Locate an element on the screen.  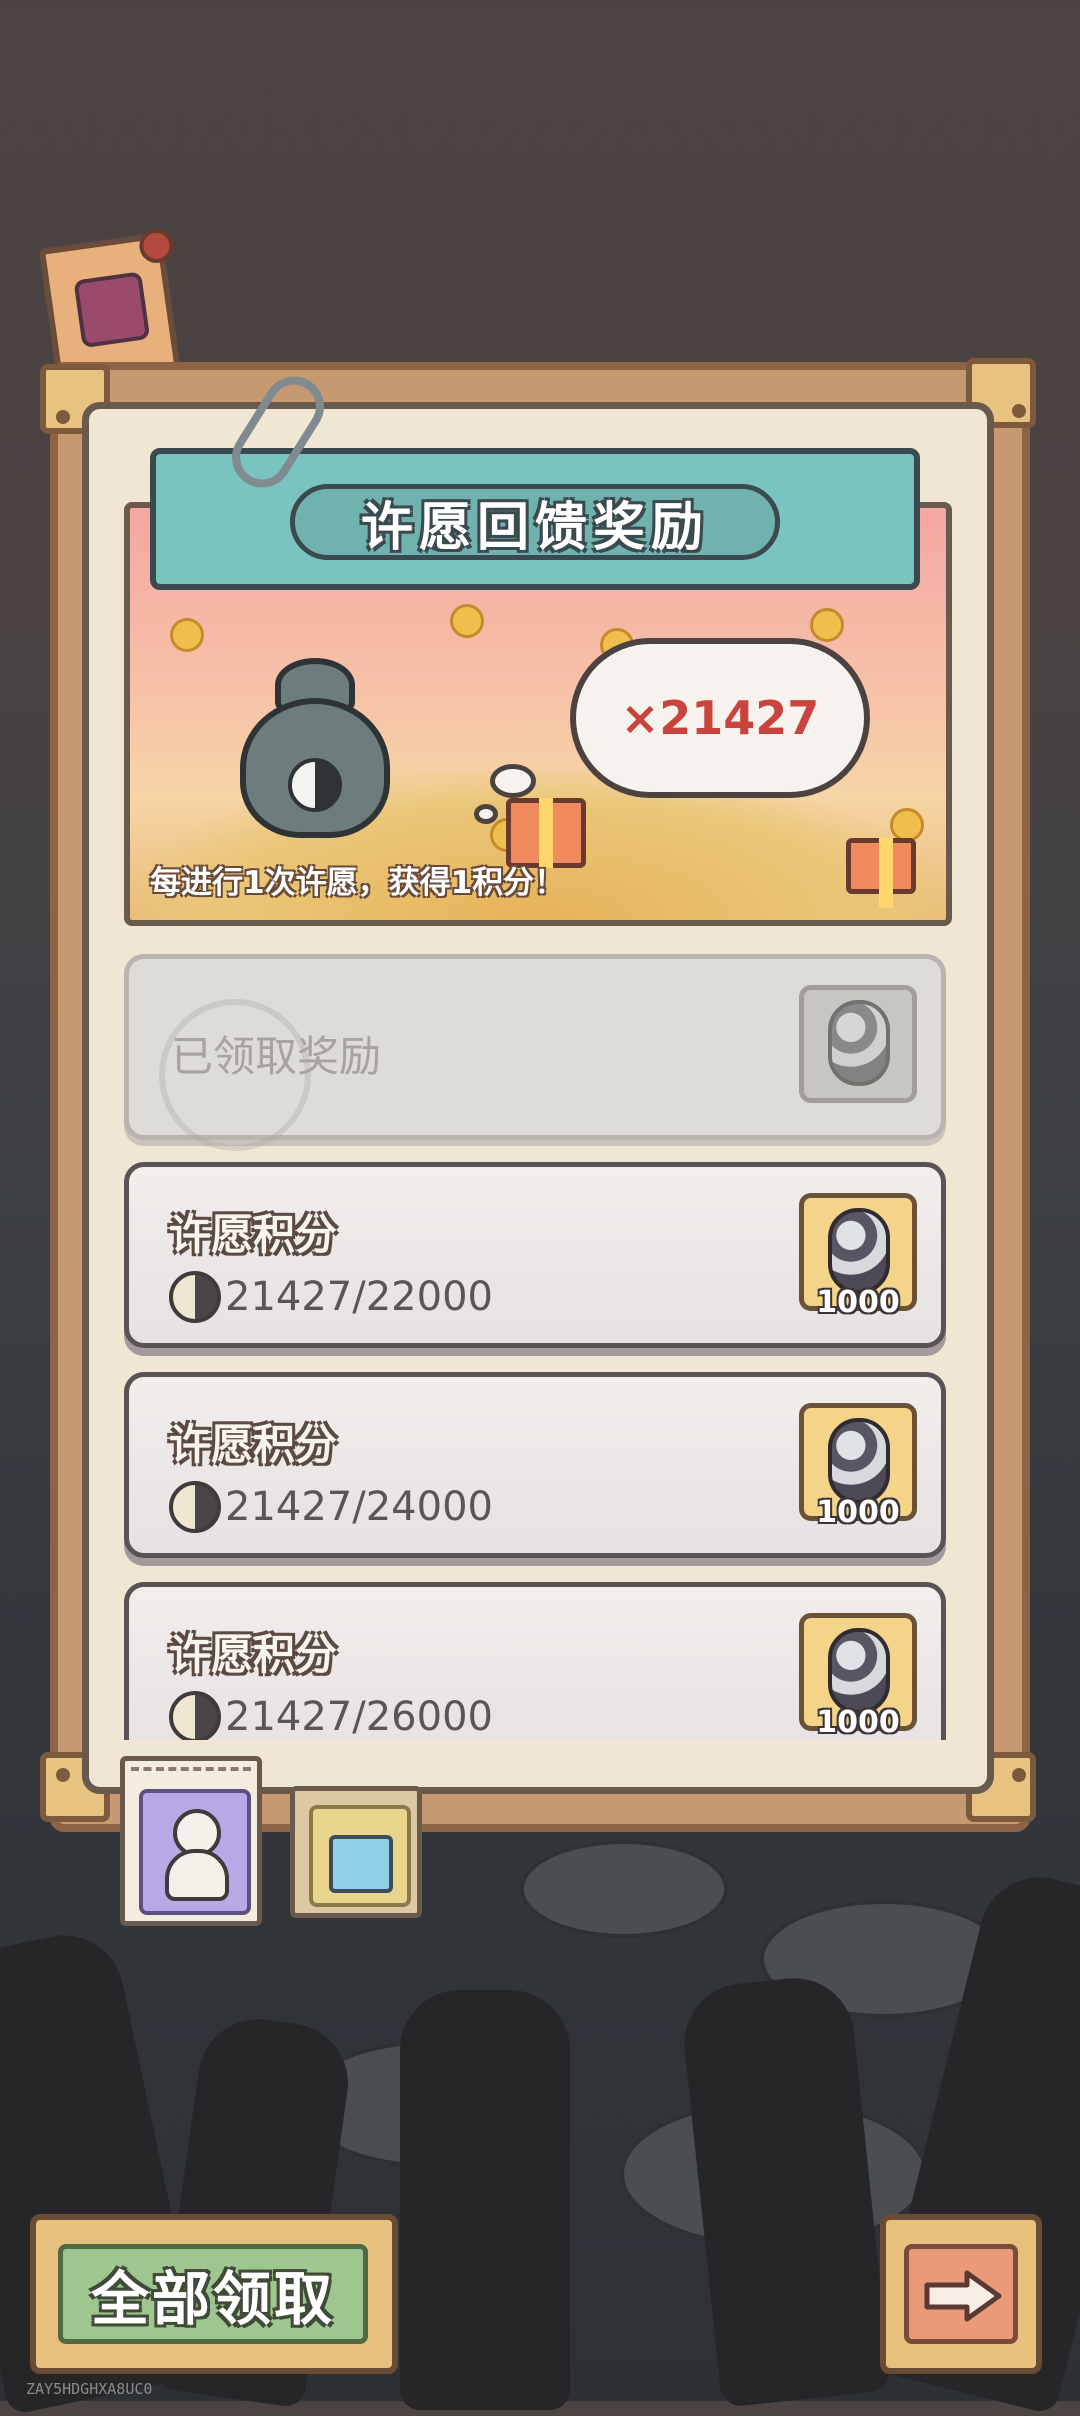
count-bubble: ×21427 is located at coordinates (720, 718).